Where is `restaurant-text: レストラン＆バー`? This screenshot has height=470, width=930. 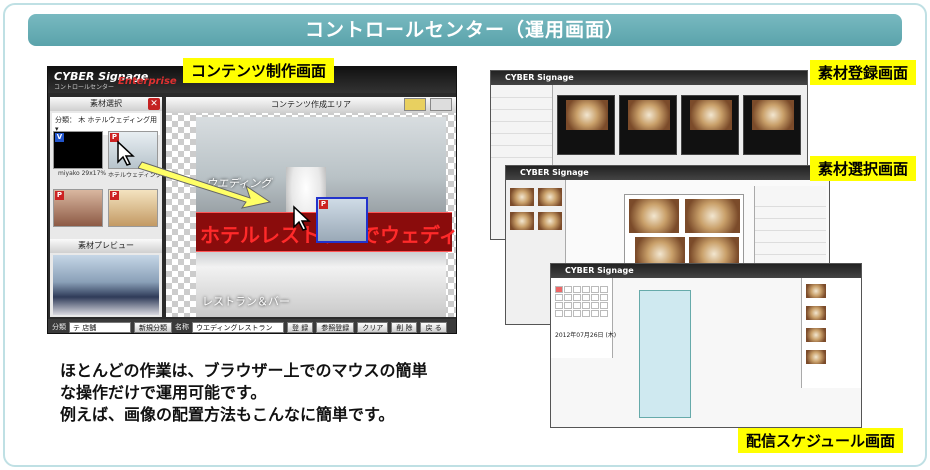 restaurant-text: レストラン＆バー is located at coordinates (246, 301).